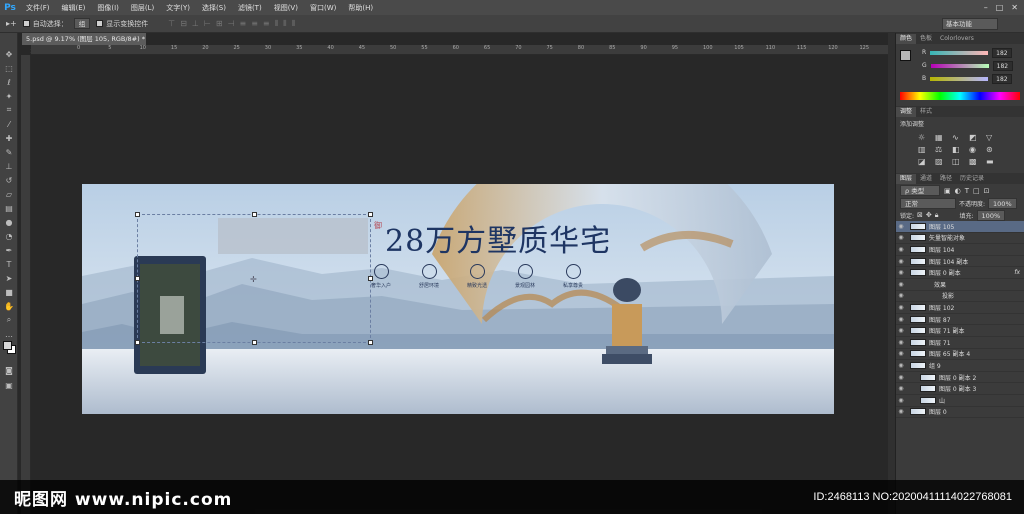 The width and height of the screenshot is (1024, 514). Describe the element at coordinates (9, 208) in the screenshot. I see `gradient-tool-icon: ▤` at that location.